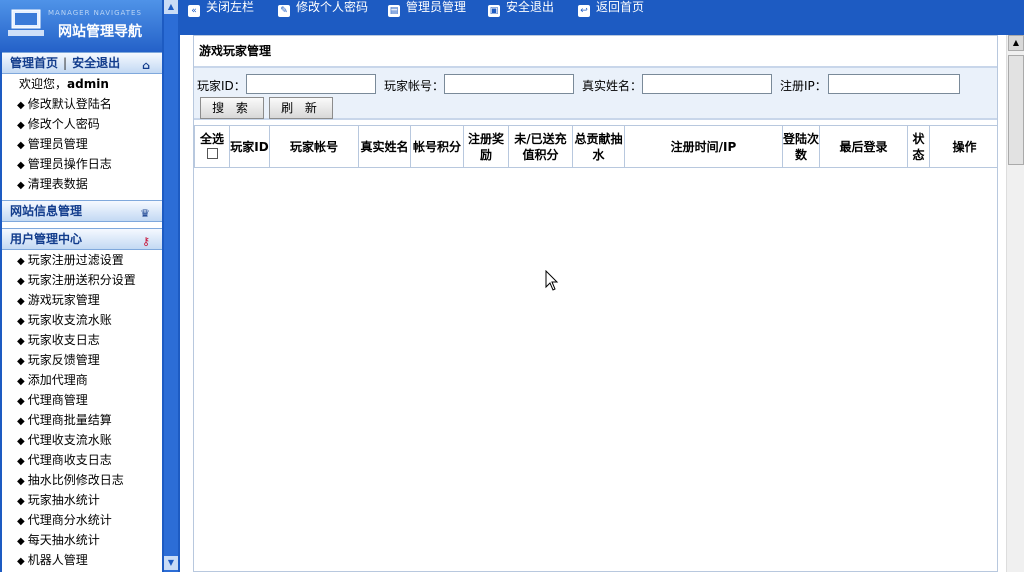 The width and height of the screenshot is (1024, 572). Describe the element at coordinates (26, 22) in the screenshot. I see `monitor-icon` at that location.